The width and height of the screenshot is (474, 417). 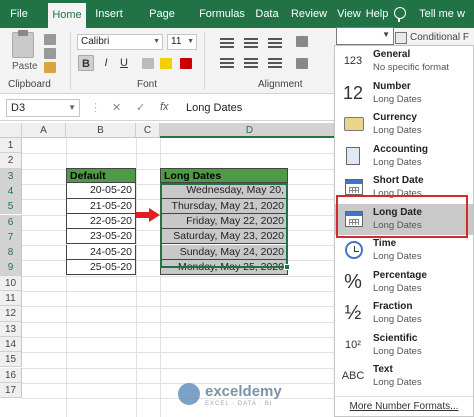 I want to click on long-date-cell: Sunday, May 24, 2020, so click(x=224, y=252).